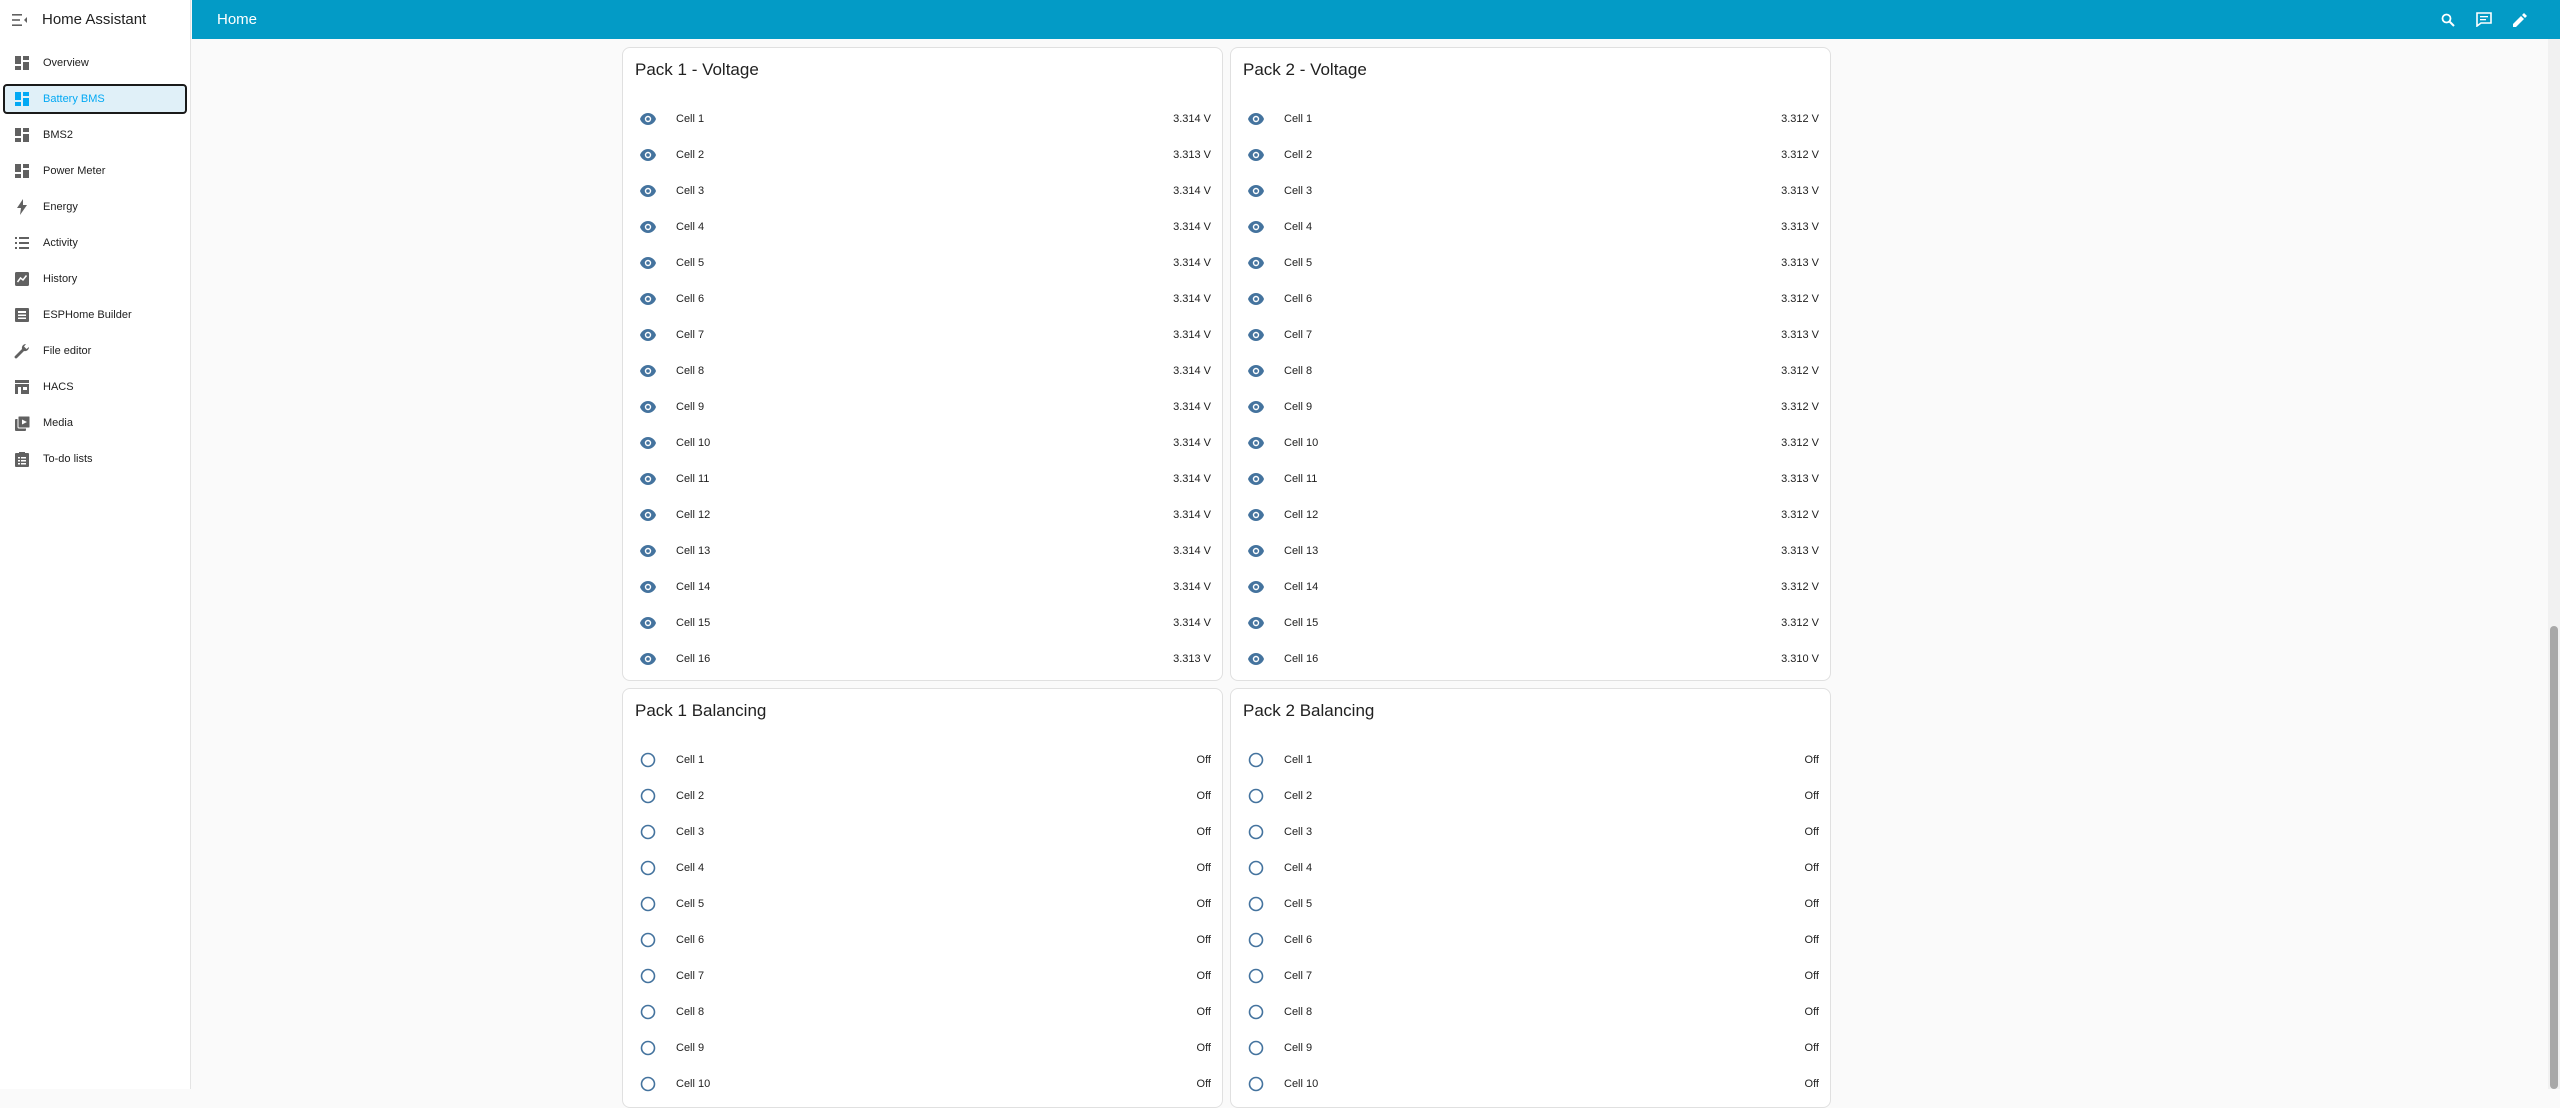 The height and width of the screenshot is (1108, 2560). Describe the element at coordinates (922, 443) in the screenshot. I see `entity-row: Cell 10 3.314 V` at that location.